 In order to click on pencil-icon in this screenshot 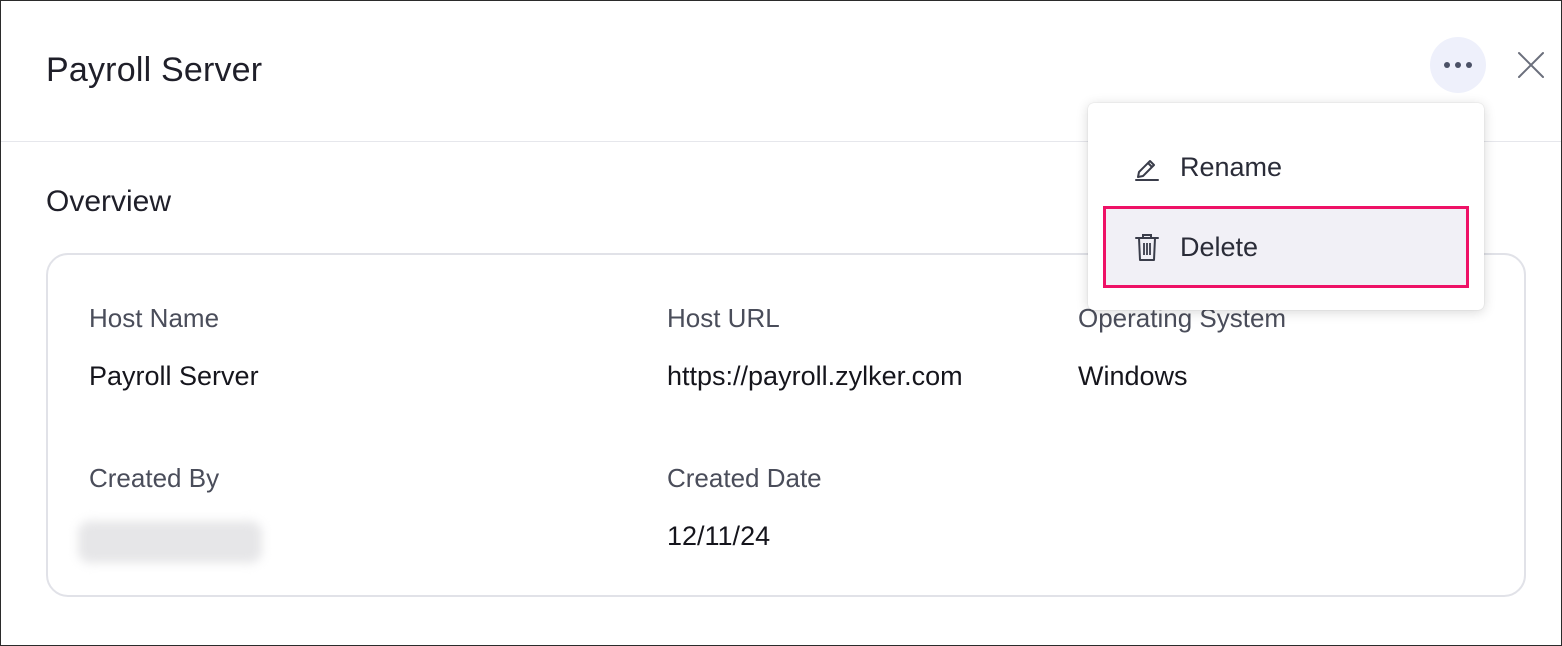, I will do `click(1147, 167)`.